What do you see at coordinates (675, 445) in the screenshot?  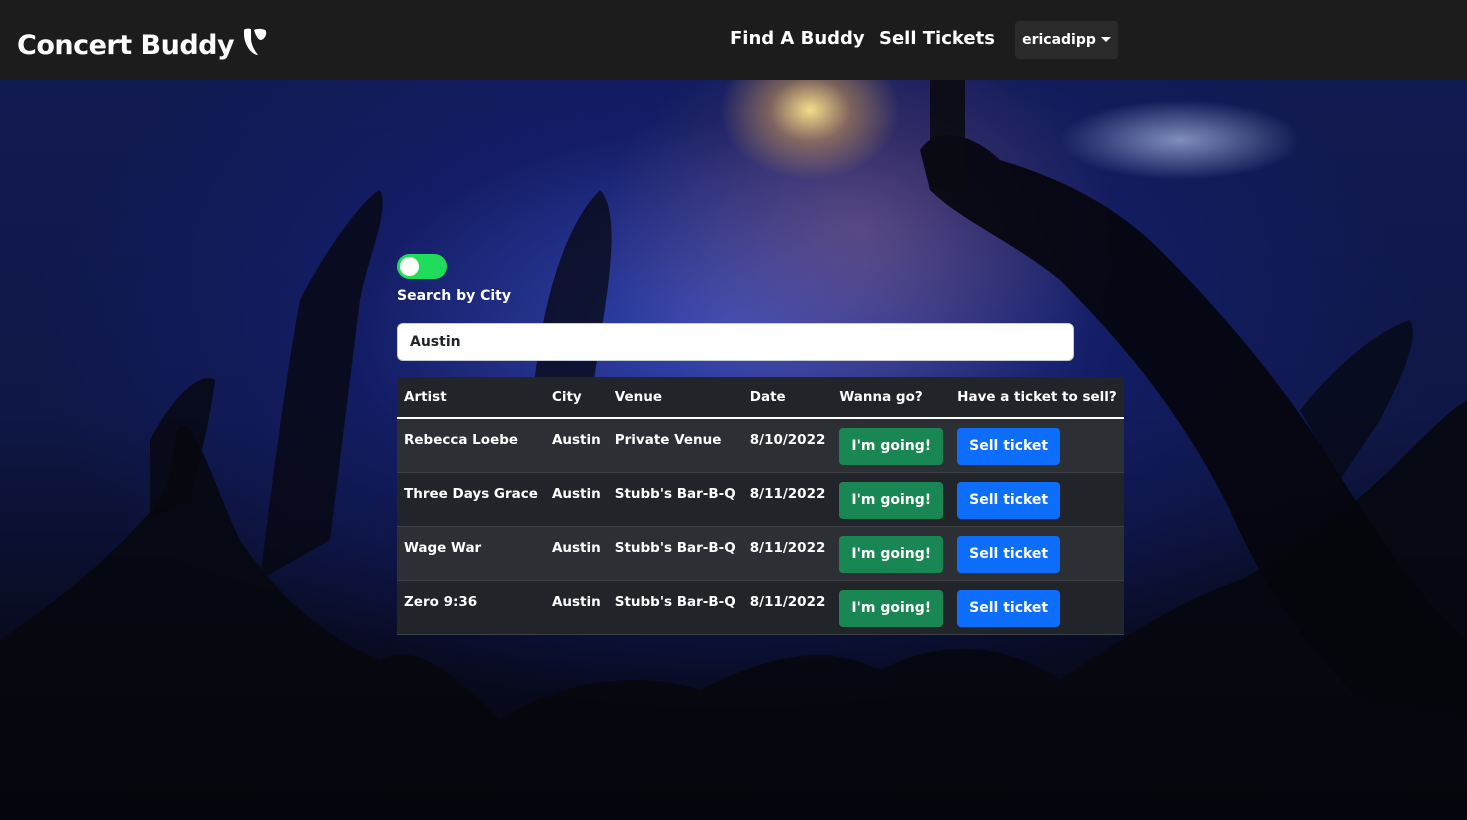 I see `venue-cell: Private Venue` at bounding box center [675, 445].